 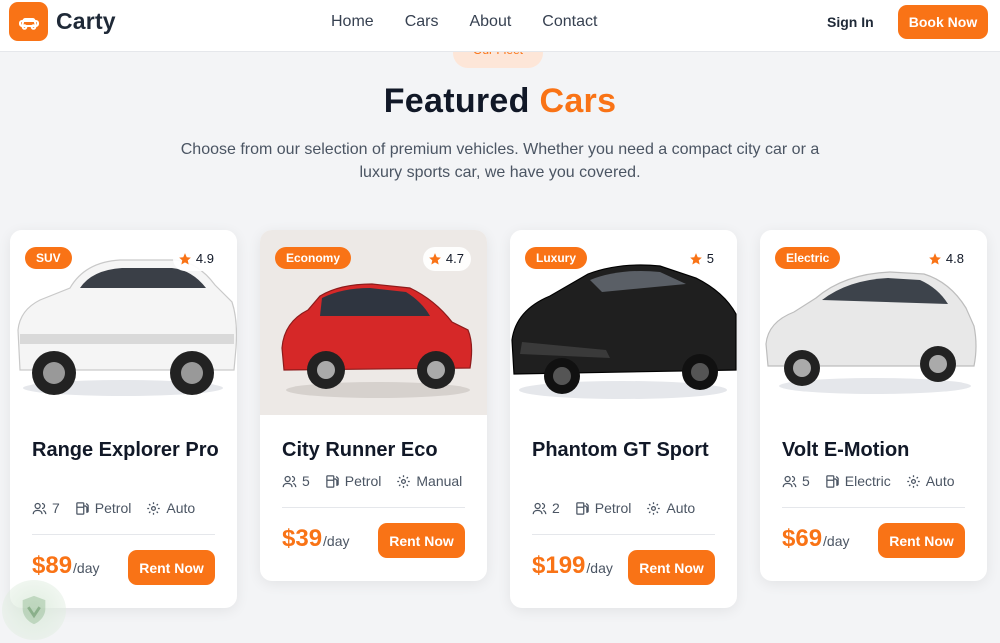 I want to click on price-amount: $89, so click(x=52, y=565).